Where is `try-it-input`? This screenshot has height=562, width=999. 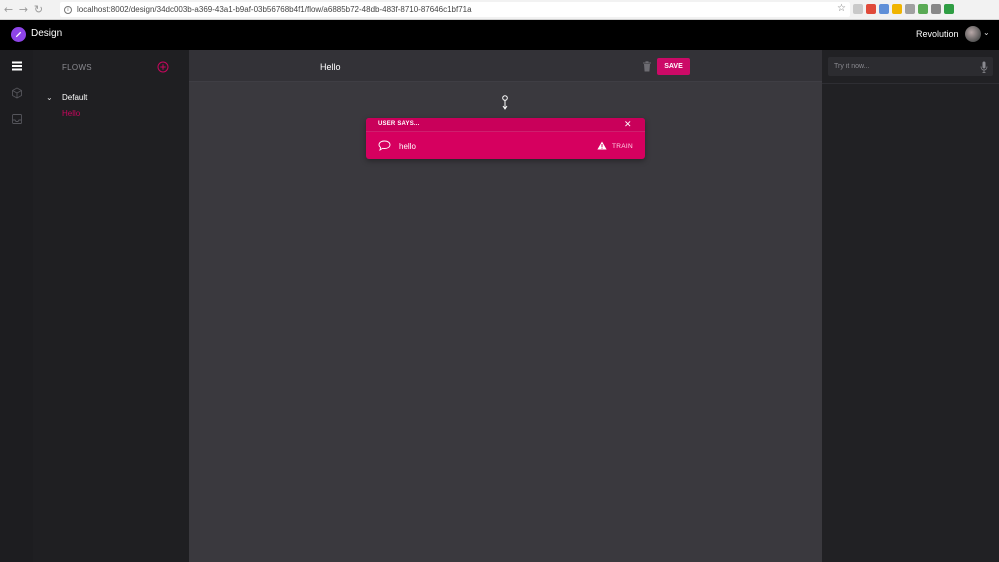
try-it-input is located at coordinates (903, 66).